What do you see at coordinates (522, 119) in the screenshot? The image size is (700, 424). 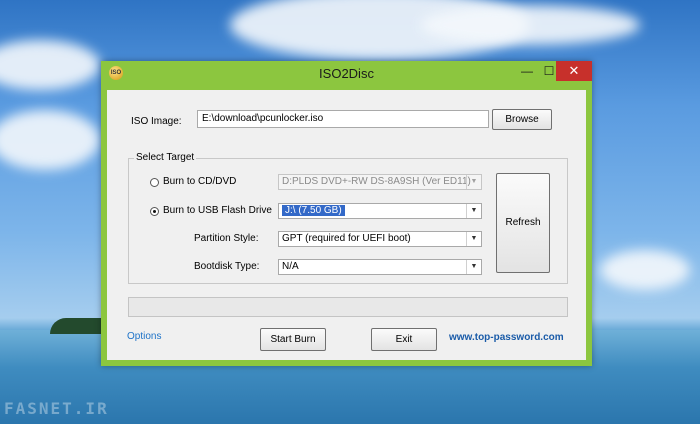 I see `browse-button: Browse` at bounding box center [522, 119].